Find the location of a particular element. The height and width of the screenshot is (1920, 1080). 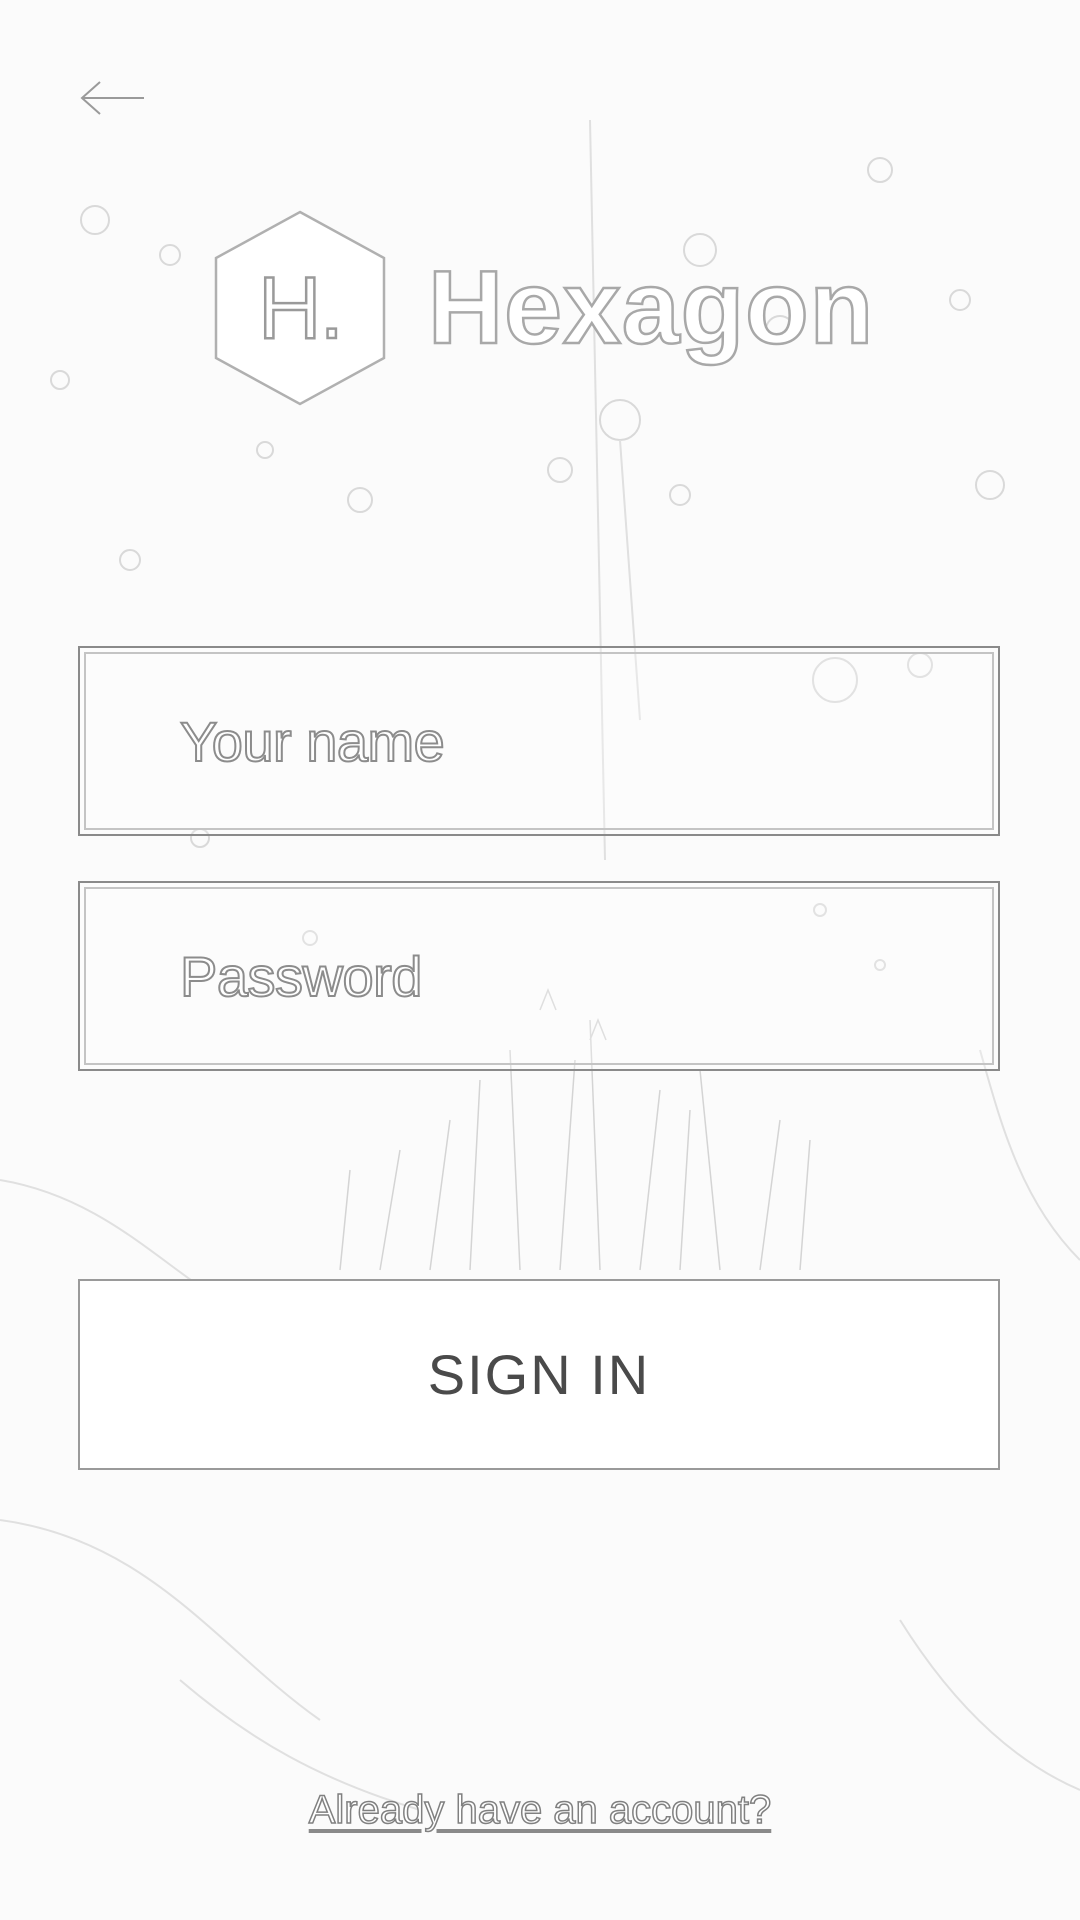

hexagon-icon: H. is located at coordinates (300, 308).